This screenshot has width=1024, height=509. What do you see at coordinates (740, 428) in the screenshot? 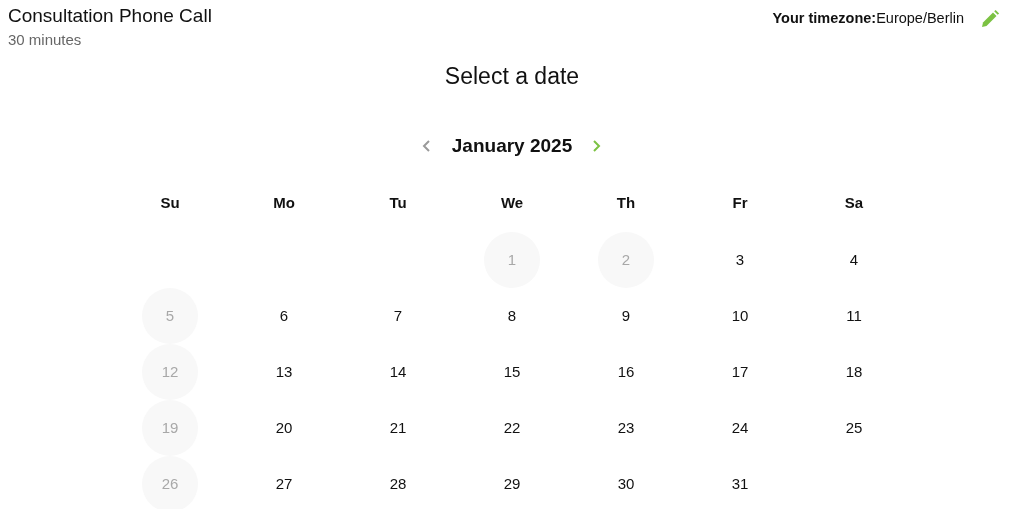
I see `day-button: 24` at bounding box center [740, 428].